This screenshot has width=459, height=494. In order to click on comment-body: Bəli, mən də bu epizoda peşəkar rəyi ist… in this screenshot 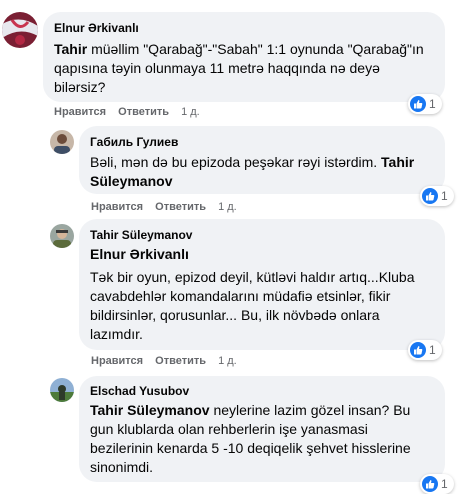, I will do `click(236, 162)`.